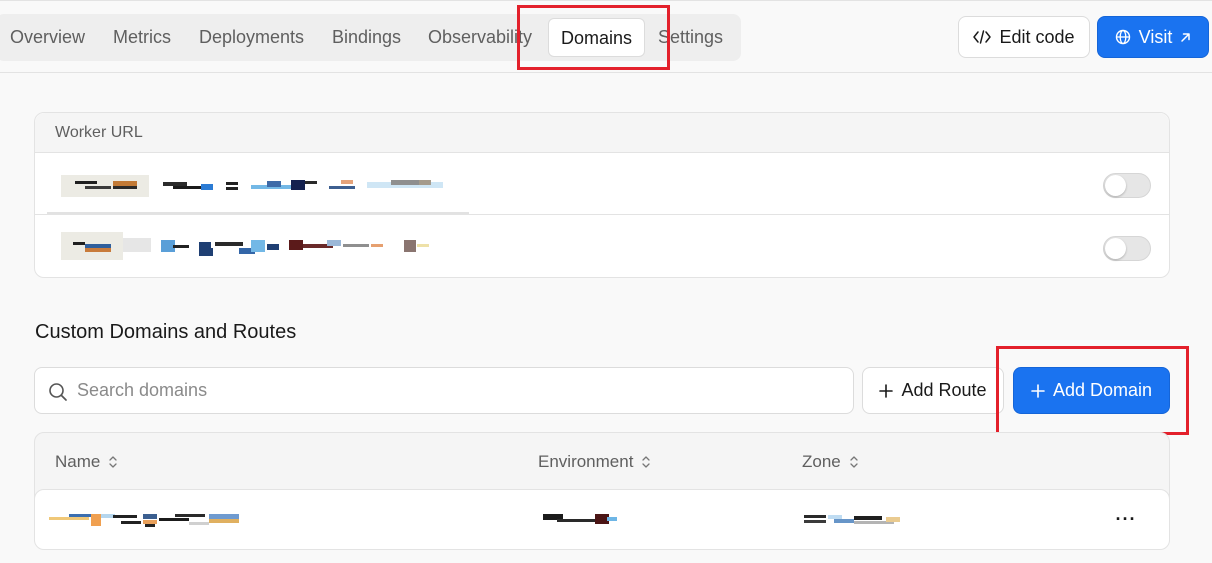 This screenshot has width=1212, height=563. Describe the element at coordinates (251, 37) in the screenshot. I see `tab-deployments: Deployments` at that location.